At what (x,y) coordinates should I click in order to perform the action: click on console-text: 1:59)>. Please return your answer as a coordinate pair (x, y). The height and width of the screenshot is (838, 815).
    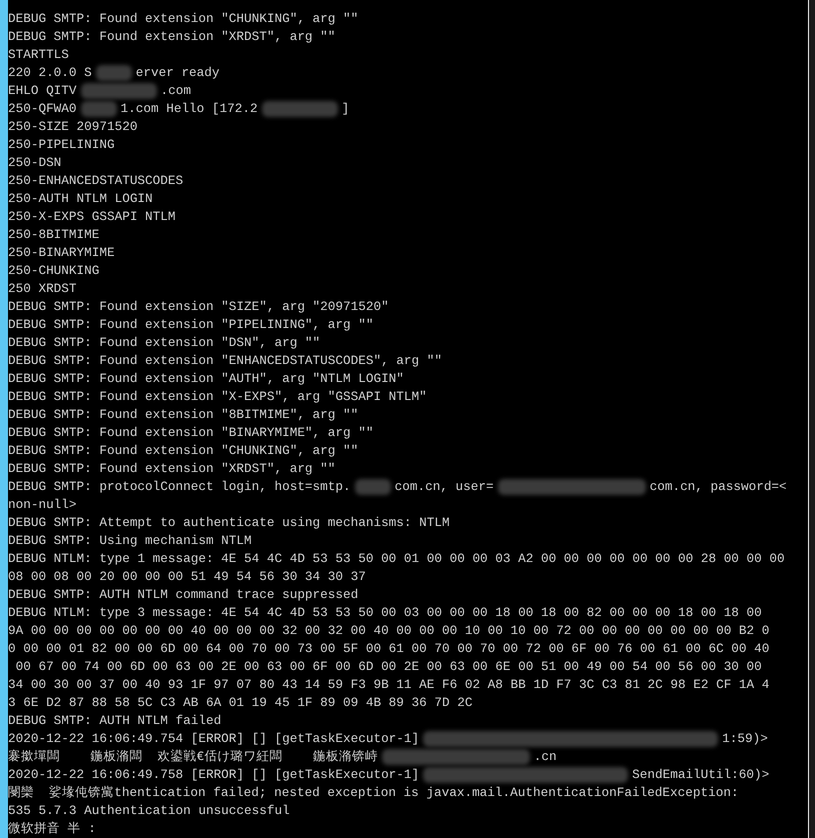
    Looking at the image, I should click on (745, 739).